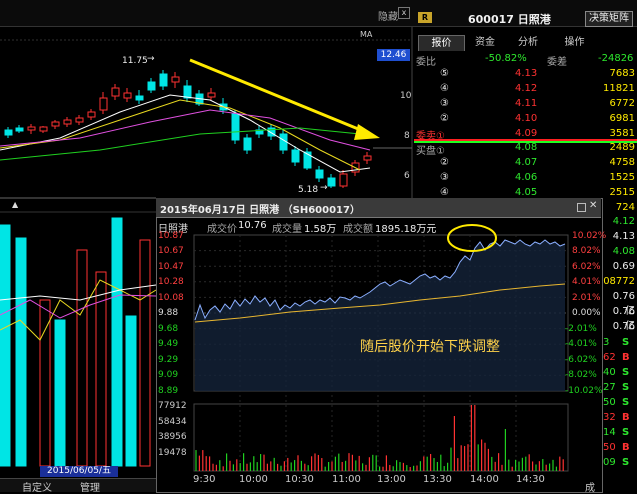 The image size is (637, 494). Describe the element at coordinates (299, 479) in the screenshot. I see `popup-x-tick: 10:30` at that location.